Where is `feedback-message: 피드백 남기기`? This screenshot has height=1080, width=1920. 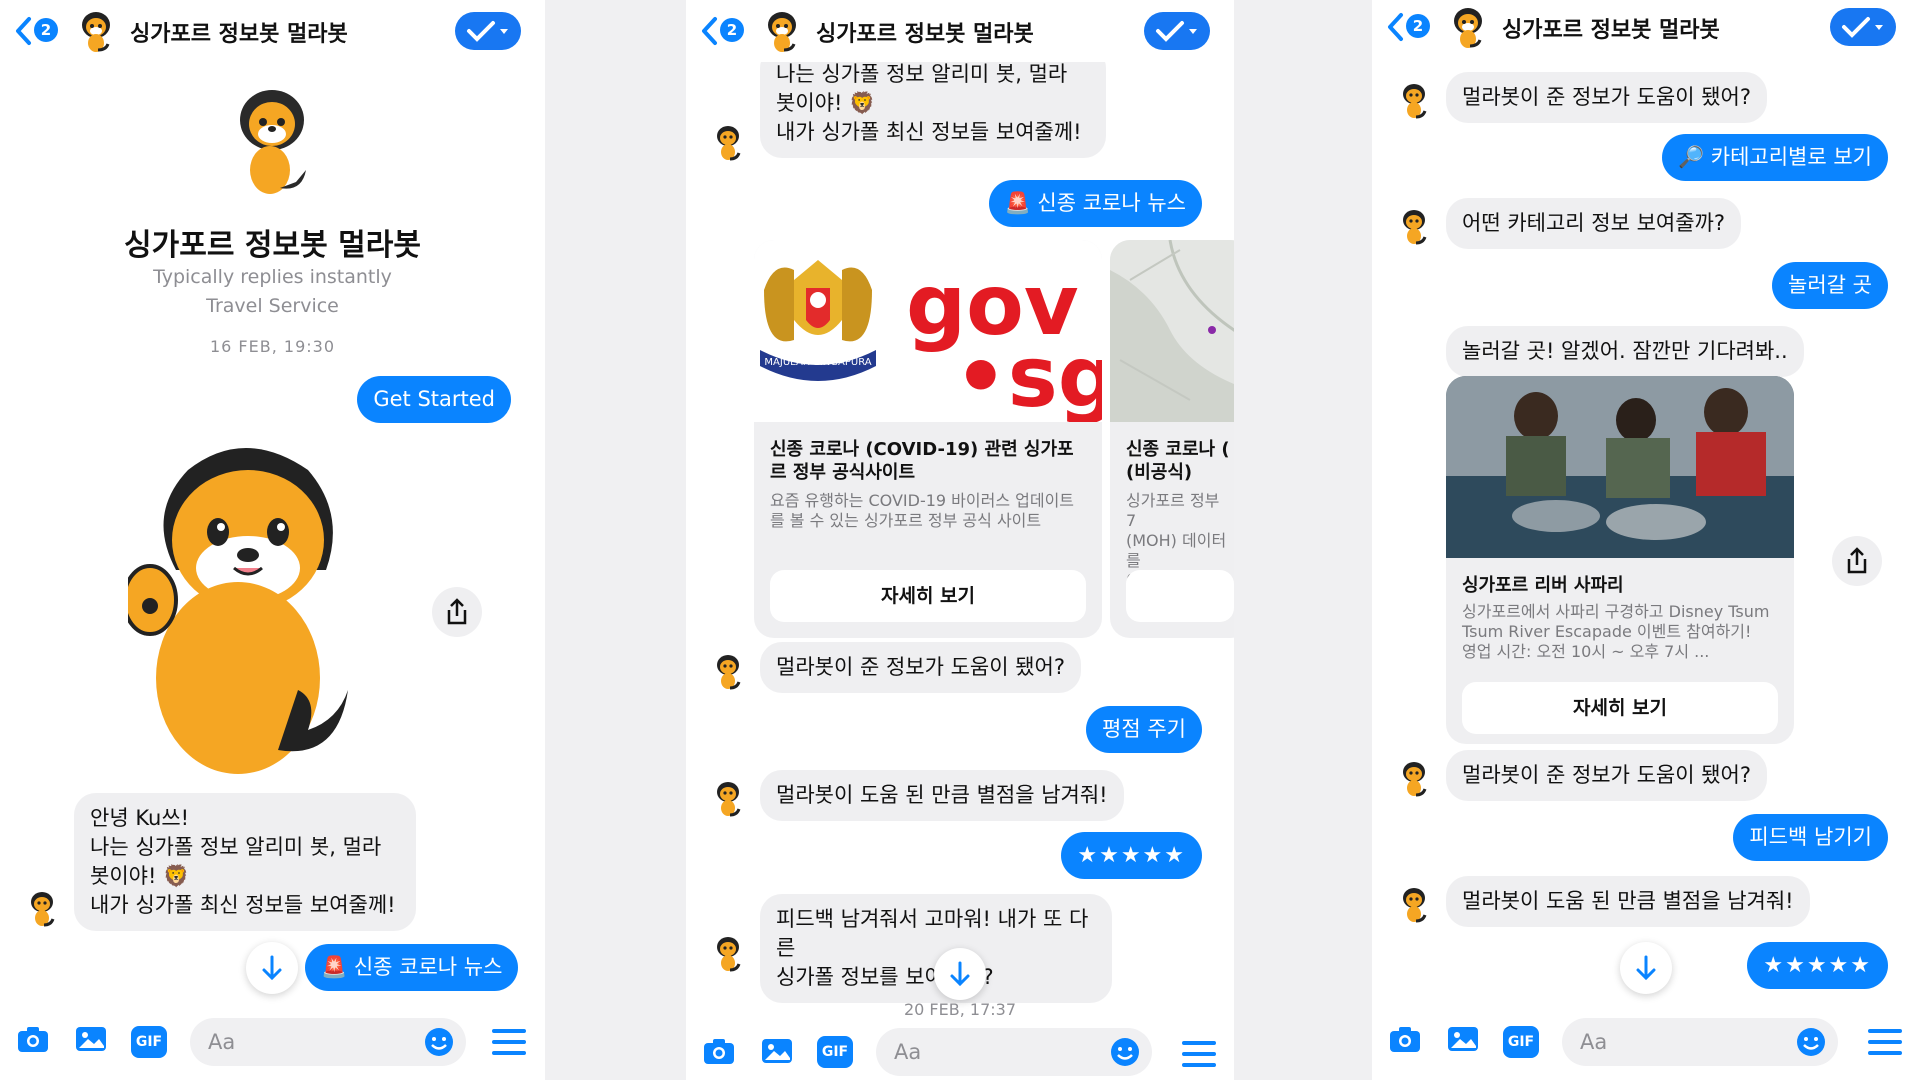 feedback-message: 피드백 남기기 is located at coordinates (1810, 837).